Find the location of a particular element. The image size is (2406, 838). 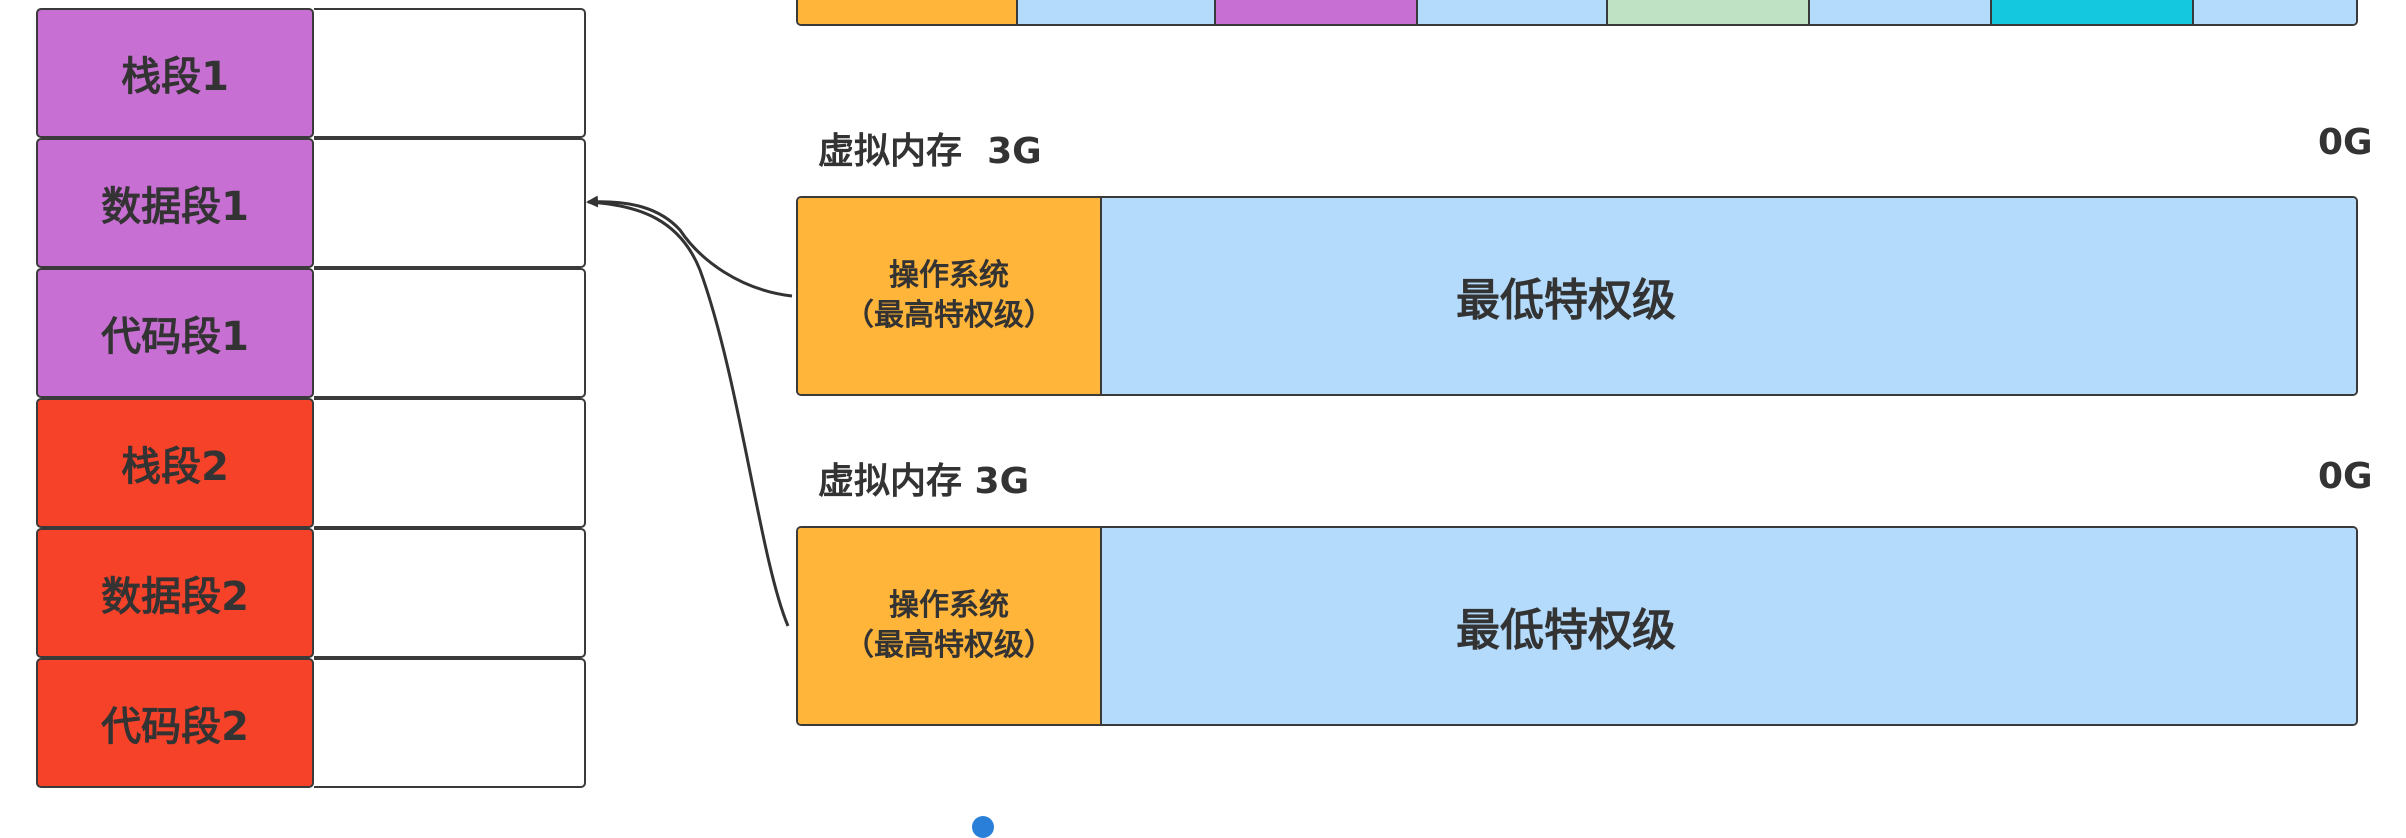

connector-arrows is located at coordinates (689, 411).